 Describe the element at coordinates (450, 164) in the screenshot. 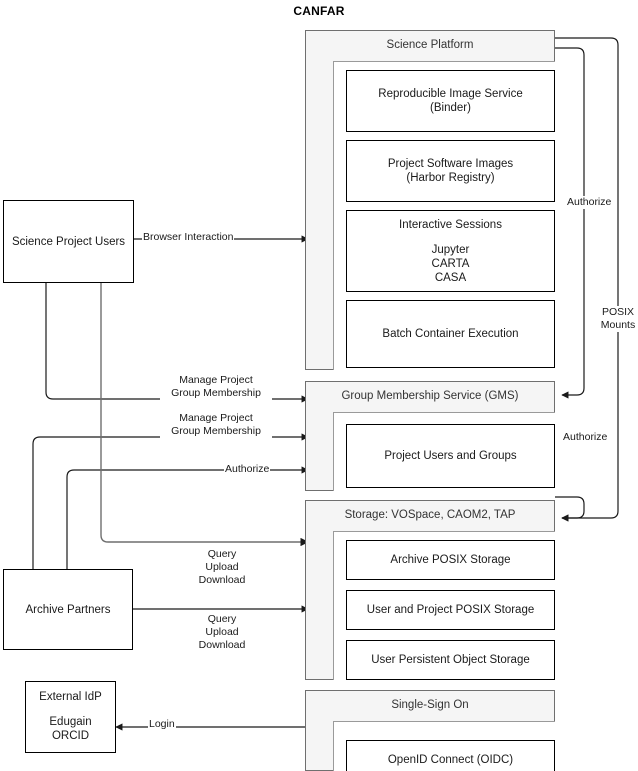

I see `box-line: Project Software Images` at that location.